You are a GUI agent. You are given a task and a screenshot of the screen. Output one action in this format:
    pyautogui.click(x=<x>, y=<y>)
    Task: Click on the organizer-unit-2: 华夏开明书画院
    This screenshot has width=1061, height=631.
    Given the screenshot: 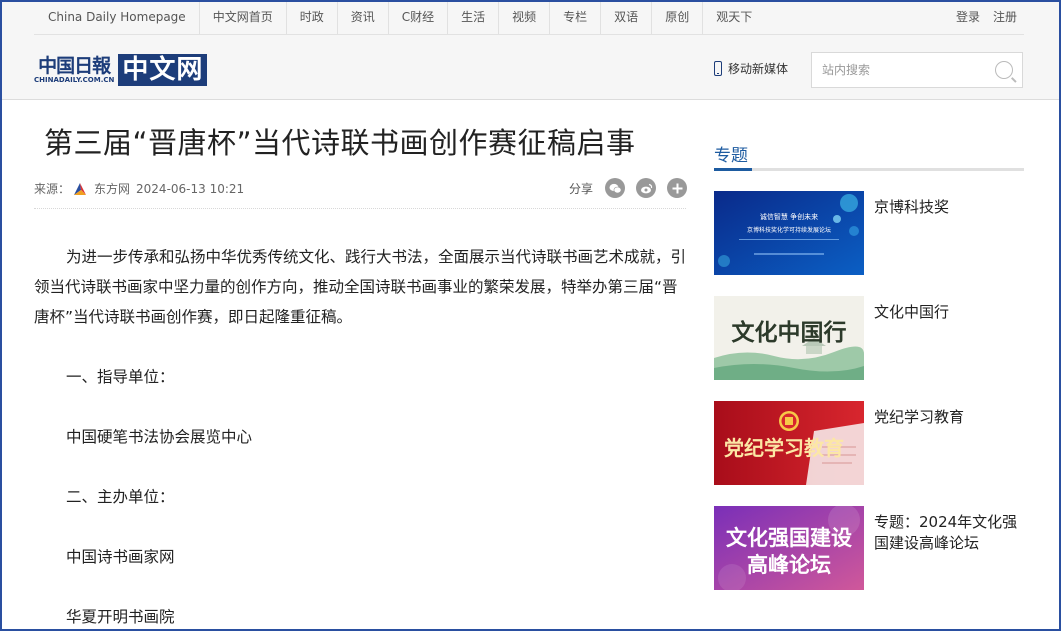 What is the action you would take?
    pyautogui.click(x=120, y=617)
    